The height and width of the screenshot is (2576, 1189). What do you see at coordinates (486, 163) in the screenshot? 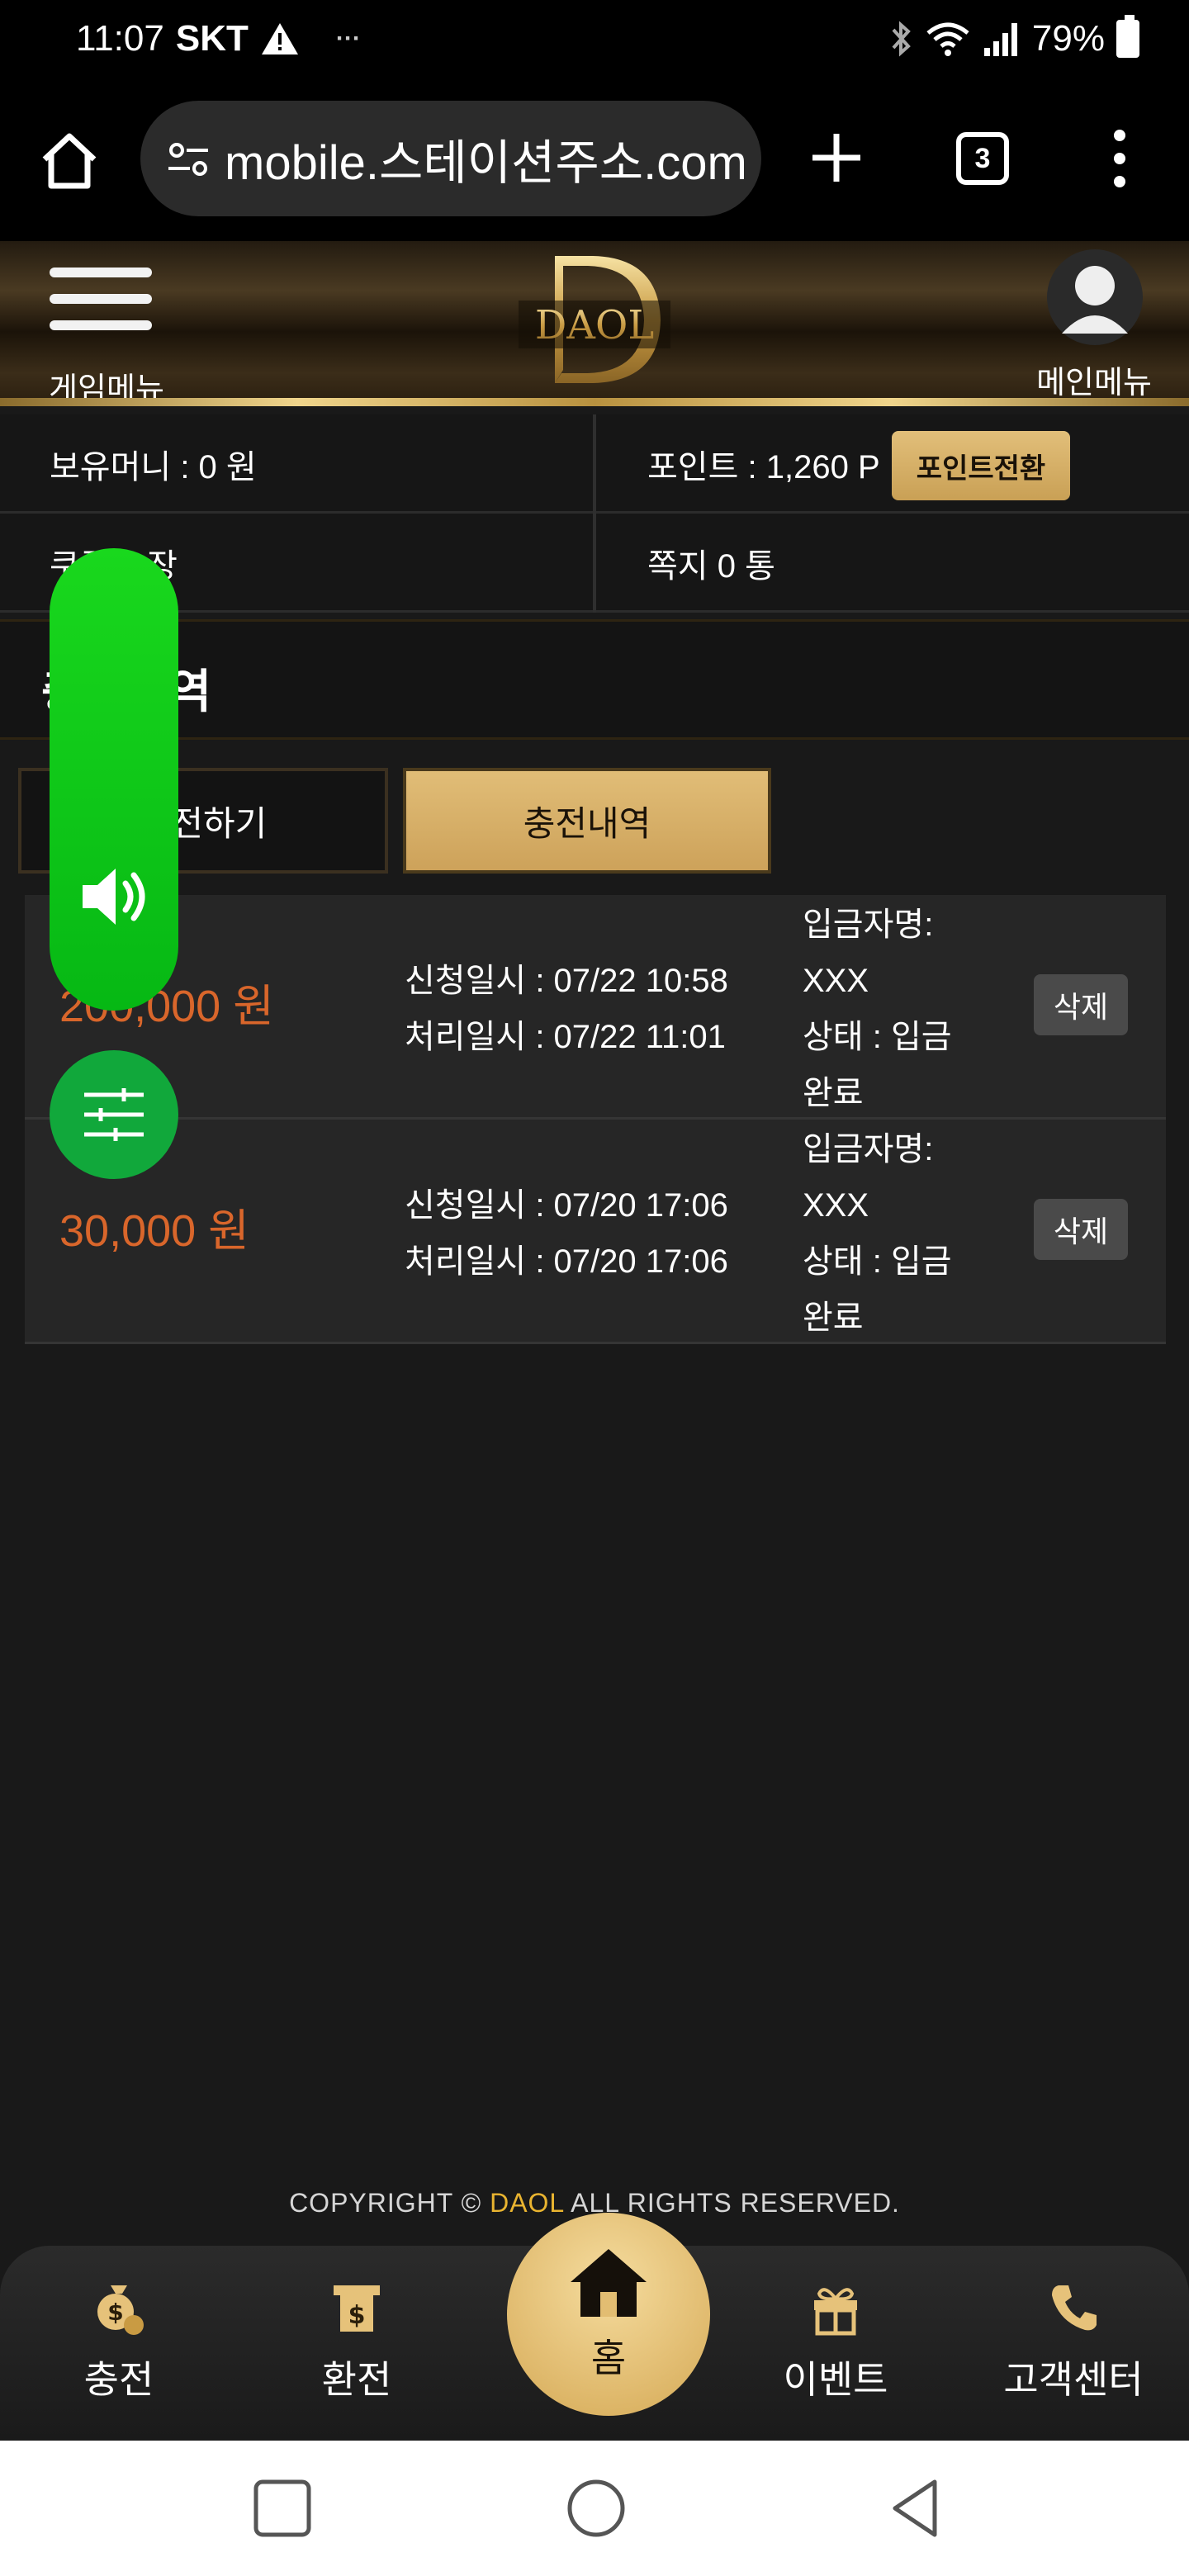
I see `url-text: mobile.스테이션주소.com` at bounding box center [486, 163].